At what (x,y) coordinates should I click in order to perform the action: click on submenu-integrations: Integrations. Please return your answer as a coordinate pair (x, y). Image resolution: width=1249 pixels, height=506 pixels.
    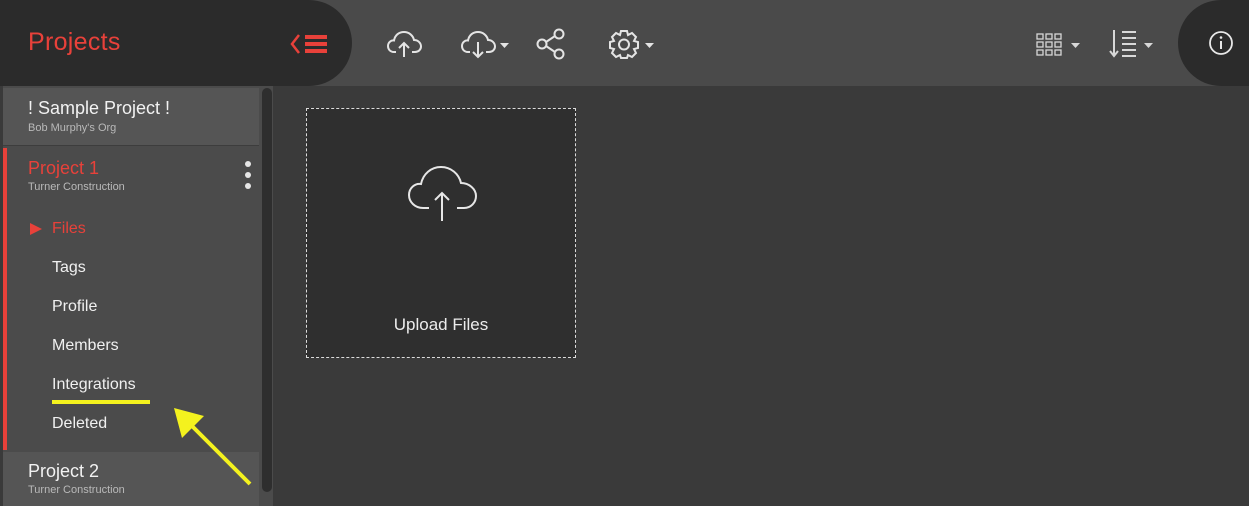
    Looking at the image, I should click on (94, 385).